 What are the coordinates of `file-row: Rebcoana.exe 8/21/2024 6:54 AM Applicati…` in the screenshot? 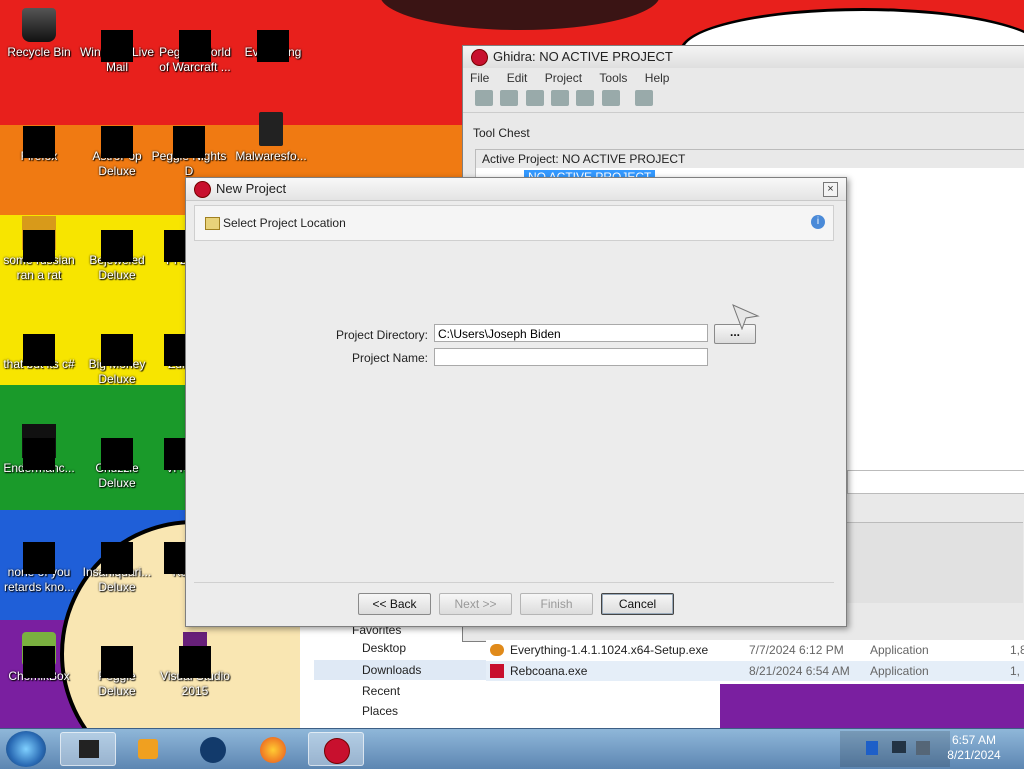 It's located at (755, 671).